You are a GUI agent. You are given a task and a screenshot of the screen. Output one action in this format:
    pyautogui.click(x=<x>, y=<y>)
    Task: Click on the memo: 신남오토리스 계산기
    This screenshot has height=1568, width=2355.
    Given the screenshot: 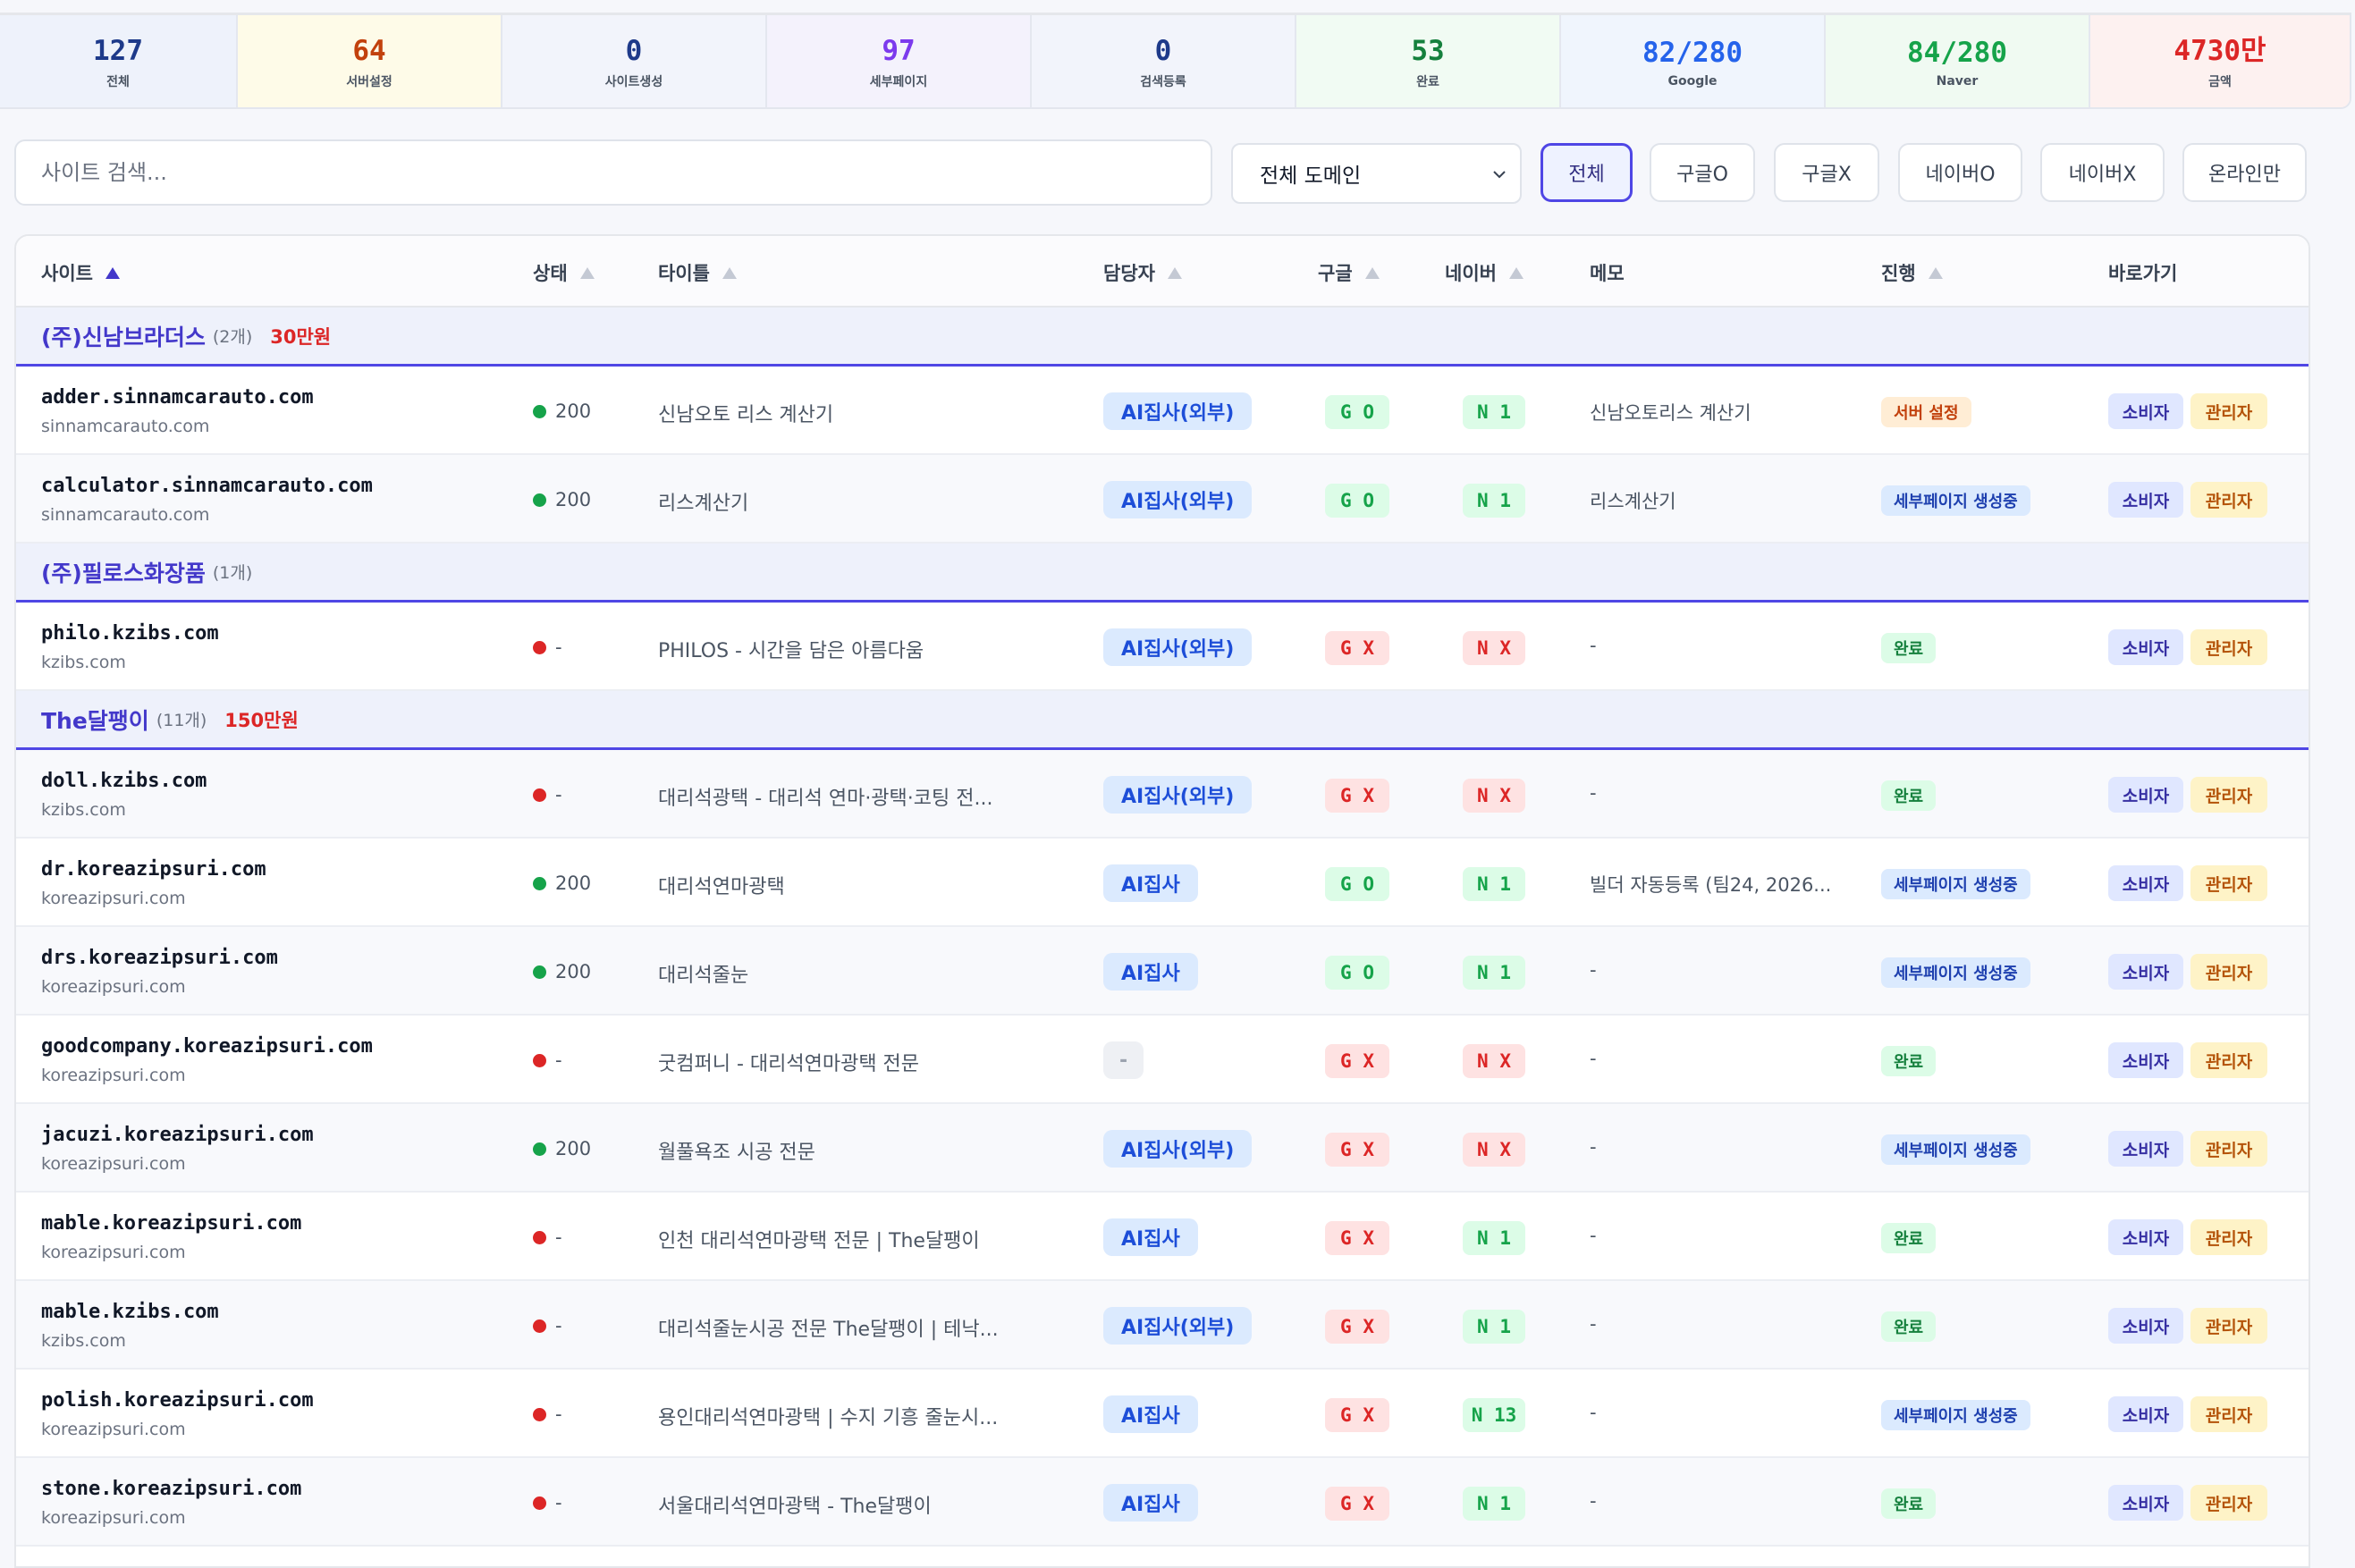 What is the action you would take?
    pyautogui.click(x=1670, y=412)
    